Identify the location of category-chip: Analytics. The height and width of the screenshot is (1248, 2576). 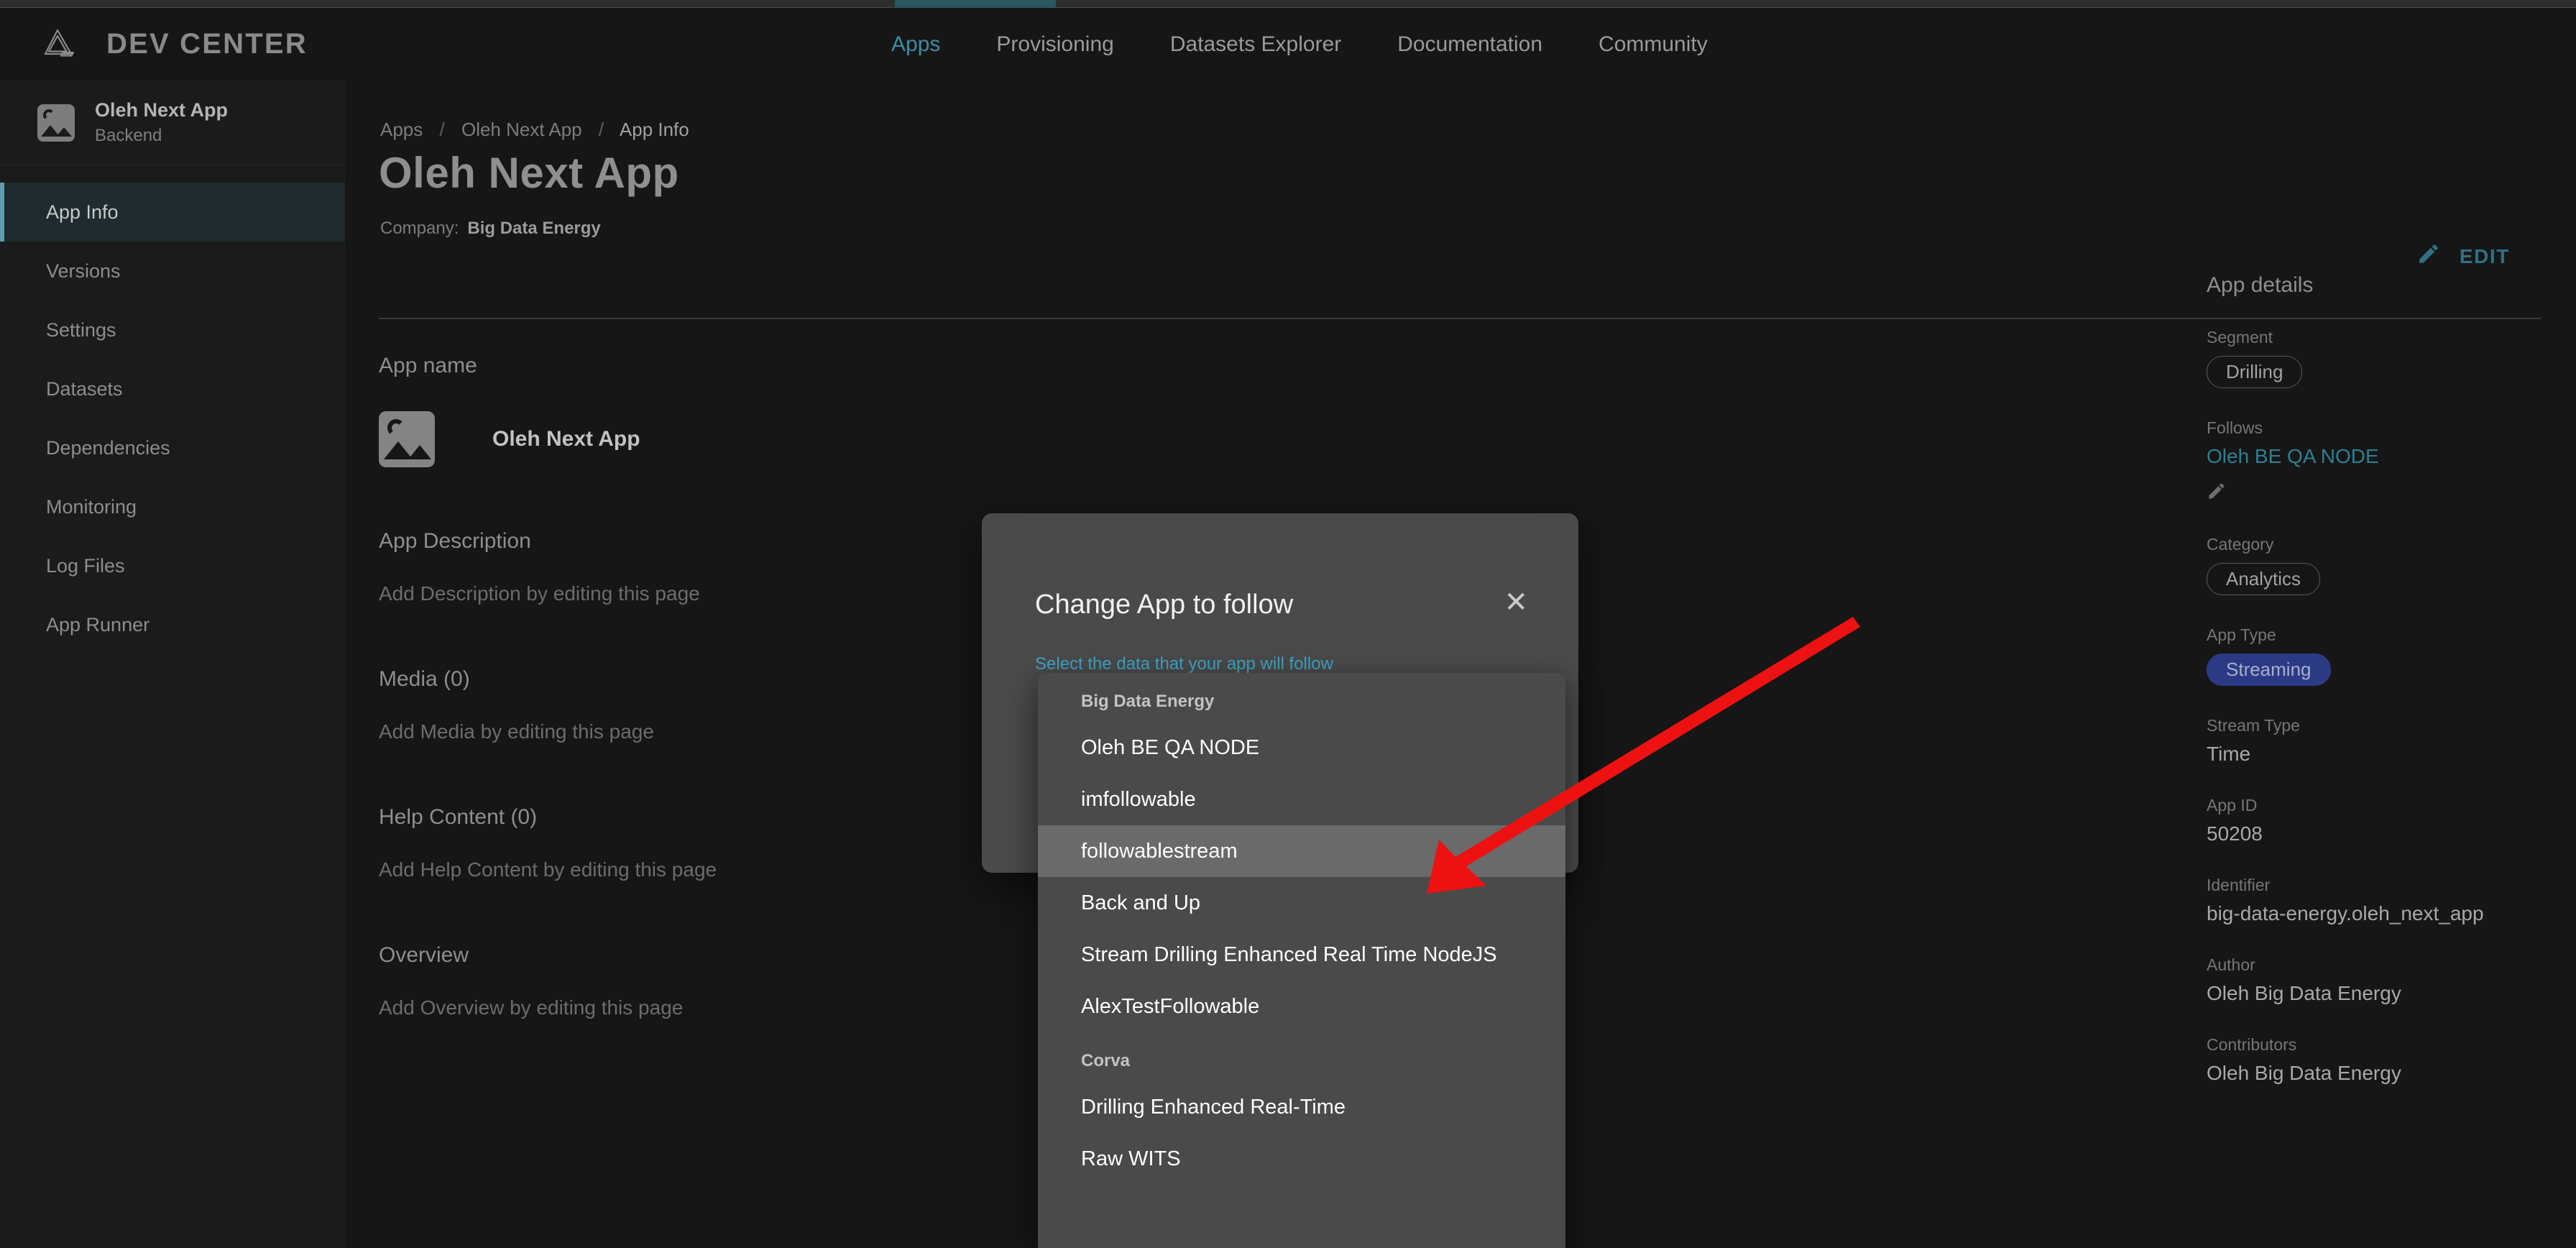
(2264, 579).